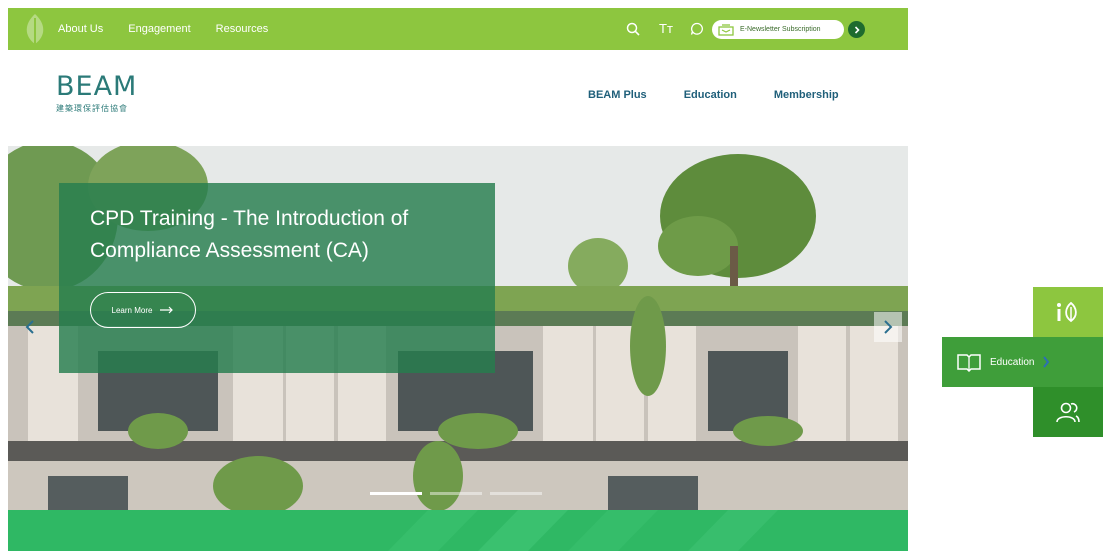  I want to click on carousel-prev-button, so click(30, 327).